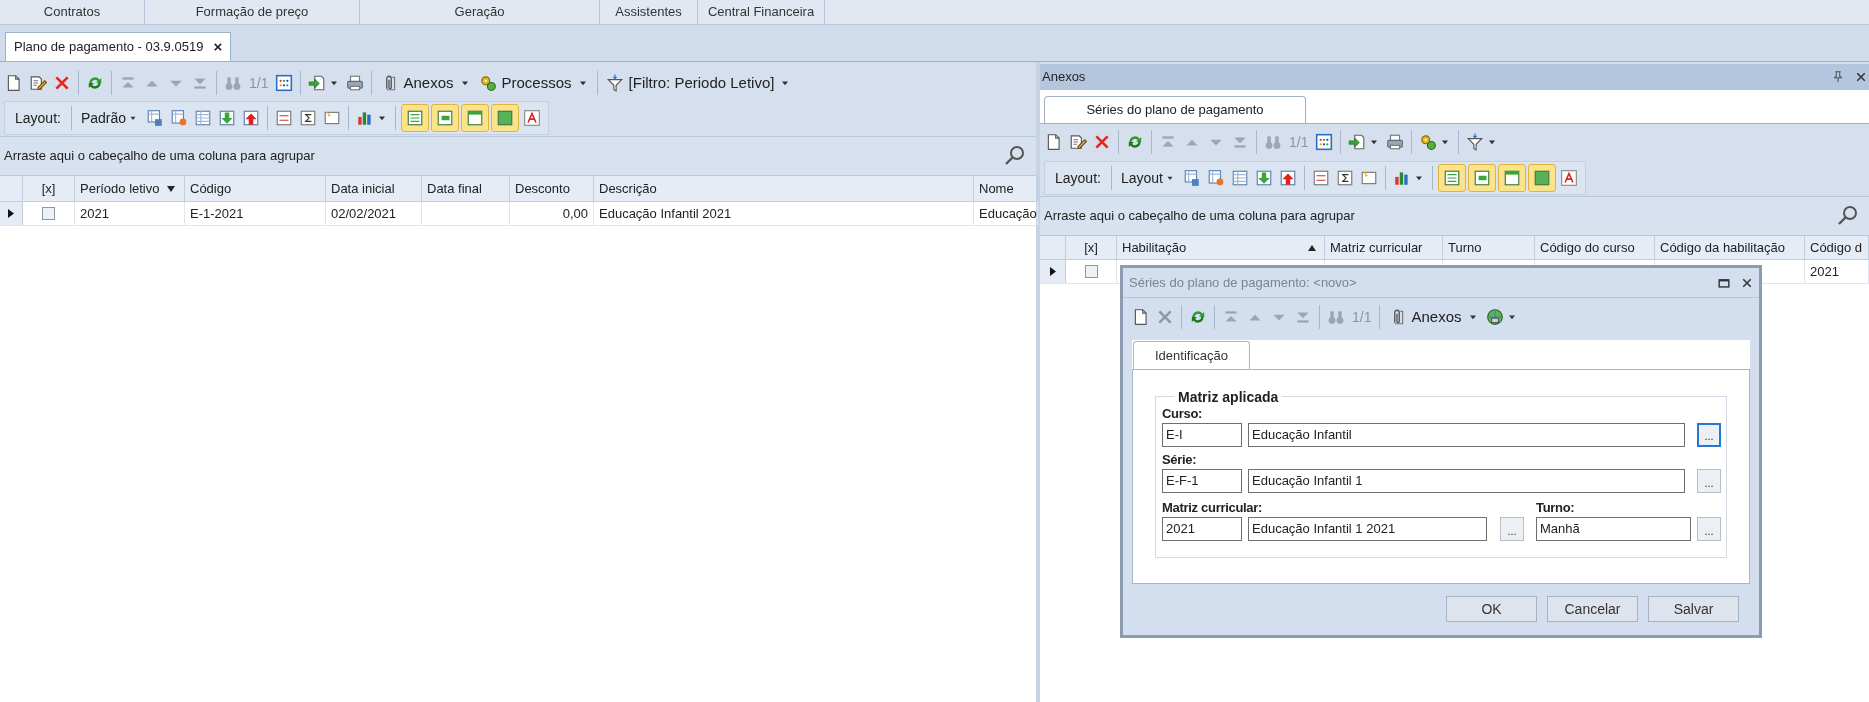 This screenshot has height=702, width=1869. I want to click on dialog-title: Séries do plano de pagamento: <novo>, so click(1243, 282).